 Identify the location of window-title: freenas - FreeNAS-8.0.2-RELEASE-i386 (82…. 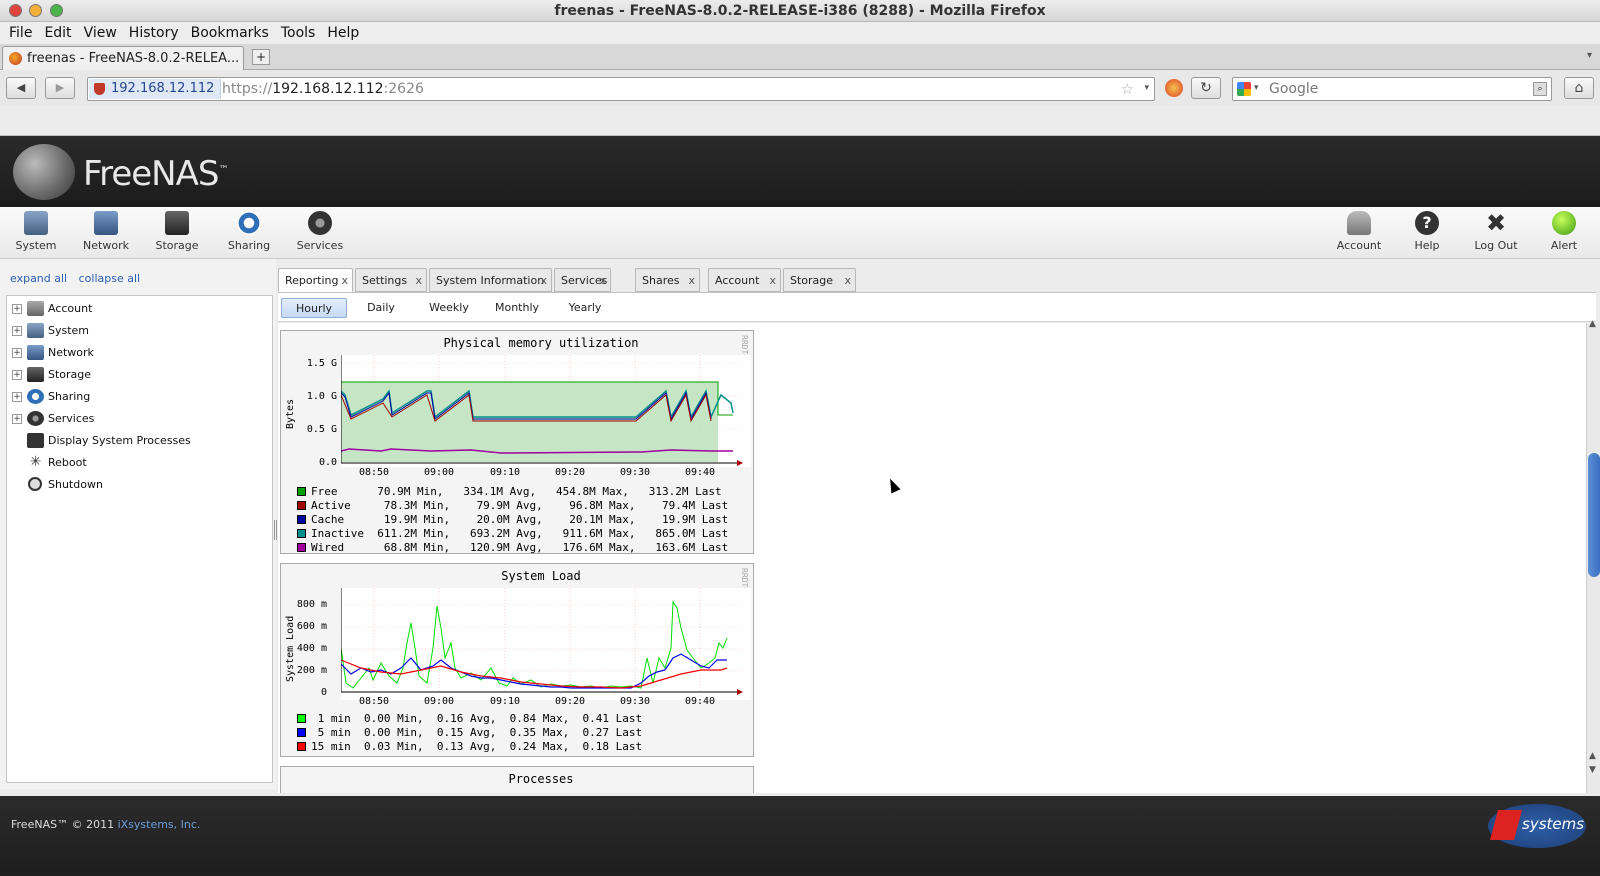
(800, 11).